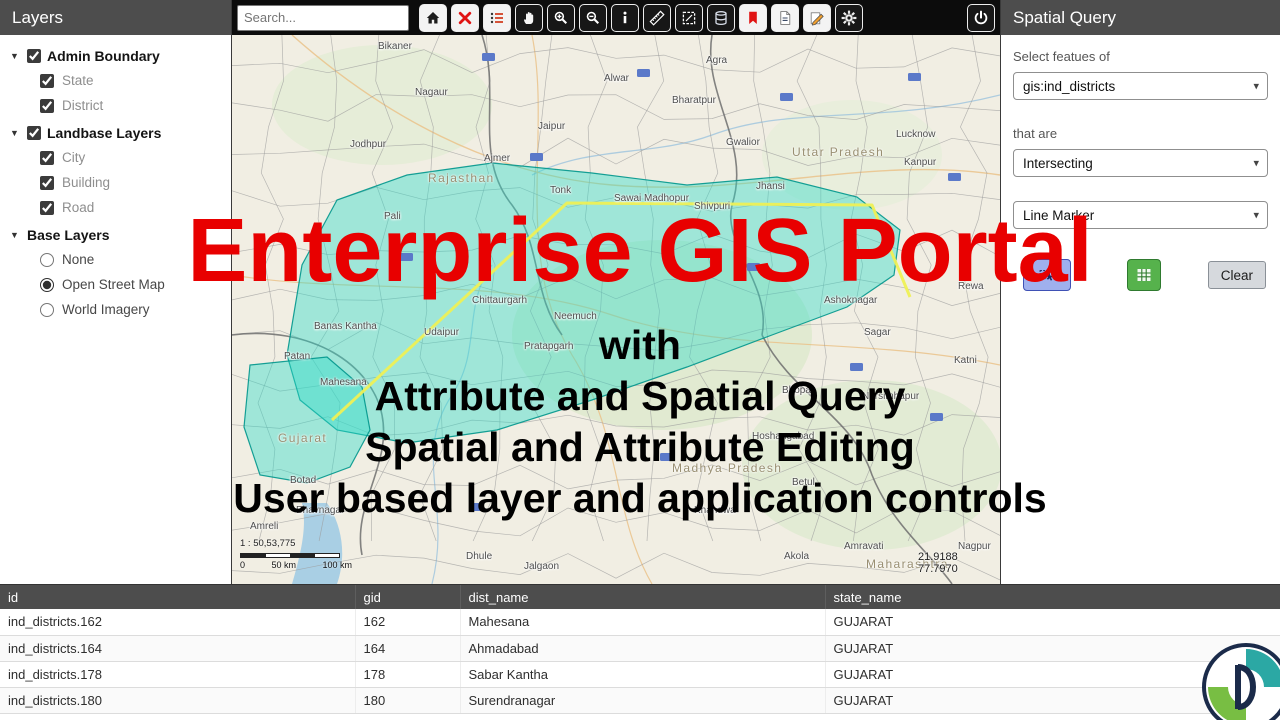  What do you see at coordinates (115, 182) in the screenshot?
I see `layer-item-building: Building` at bounding box center [115, 182].